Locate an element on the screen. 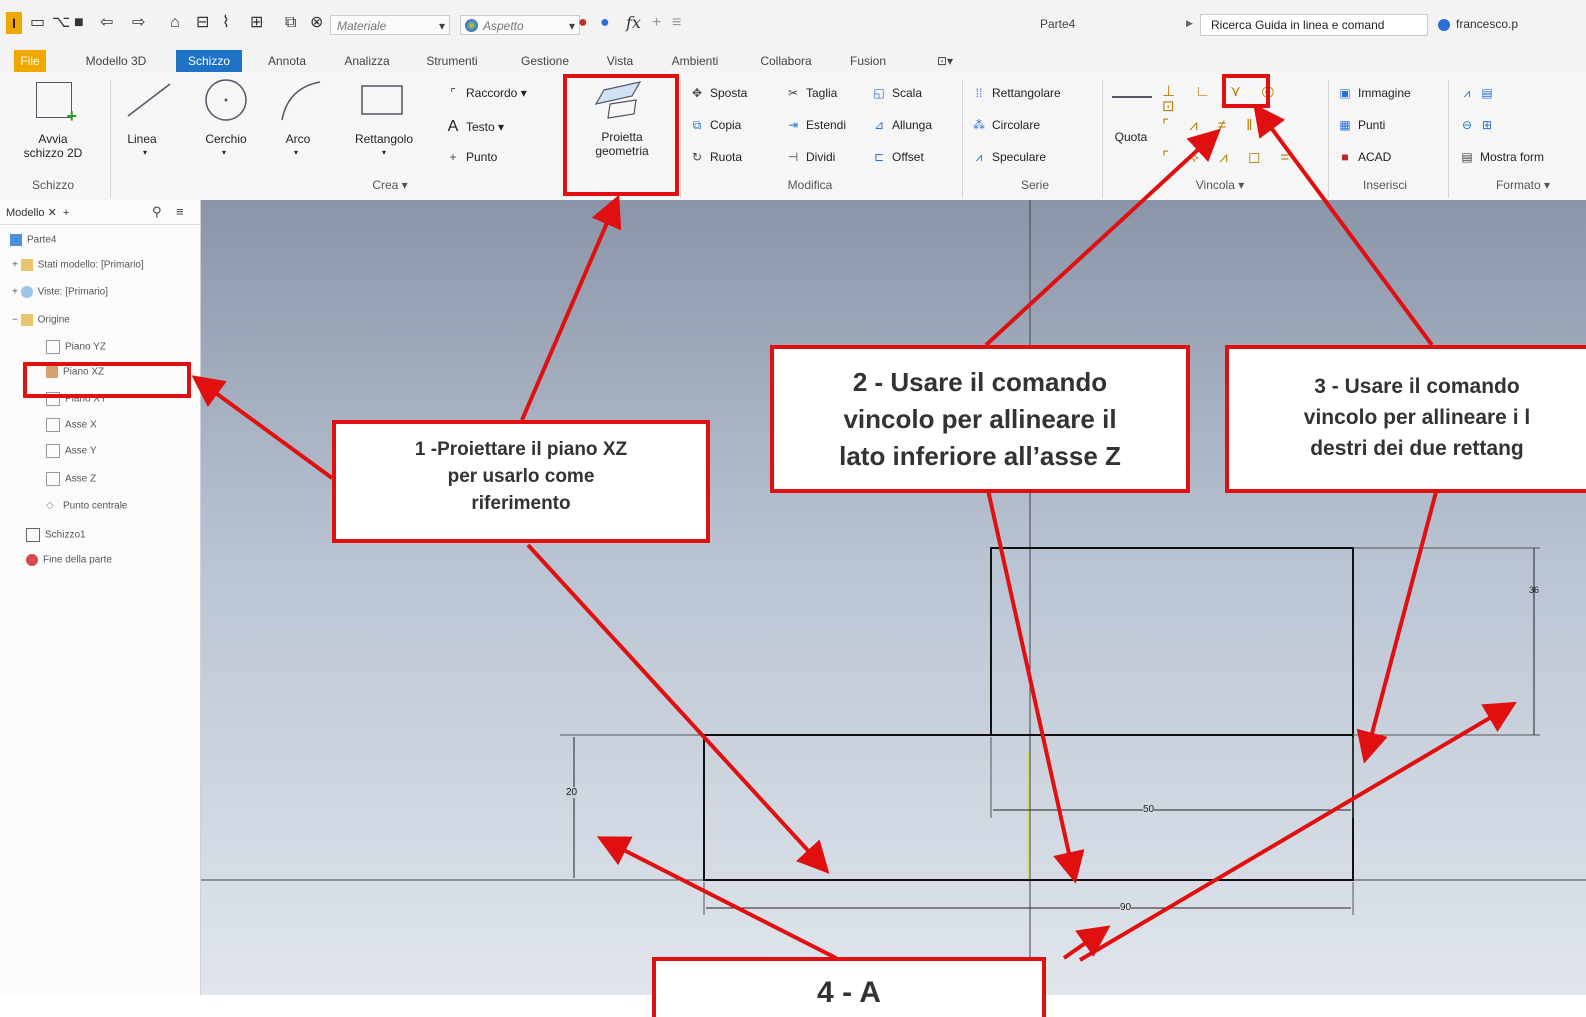 Image resolution: width=1586 pixels, height=1017 pixels. callout-2-line-1: 2 - Usare il comando is located at coordinates (980, 382).